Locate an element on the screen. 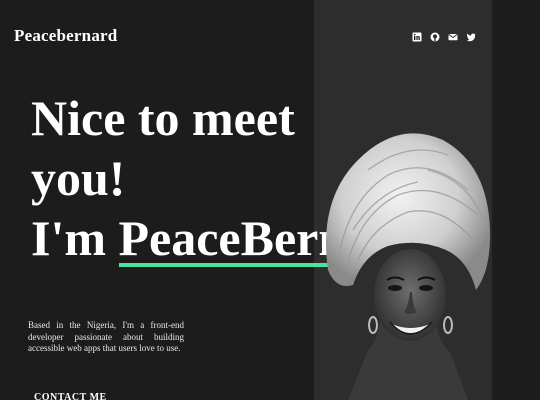 This screenshot has width=540, height=400. hero-name: PeaceBern is located at coordinates (232, 238).